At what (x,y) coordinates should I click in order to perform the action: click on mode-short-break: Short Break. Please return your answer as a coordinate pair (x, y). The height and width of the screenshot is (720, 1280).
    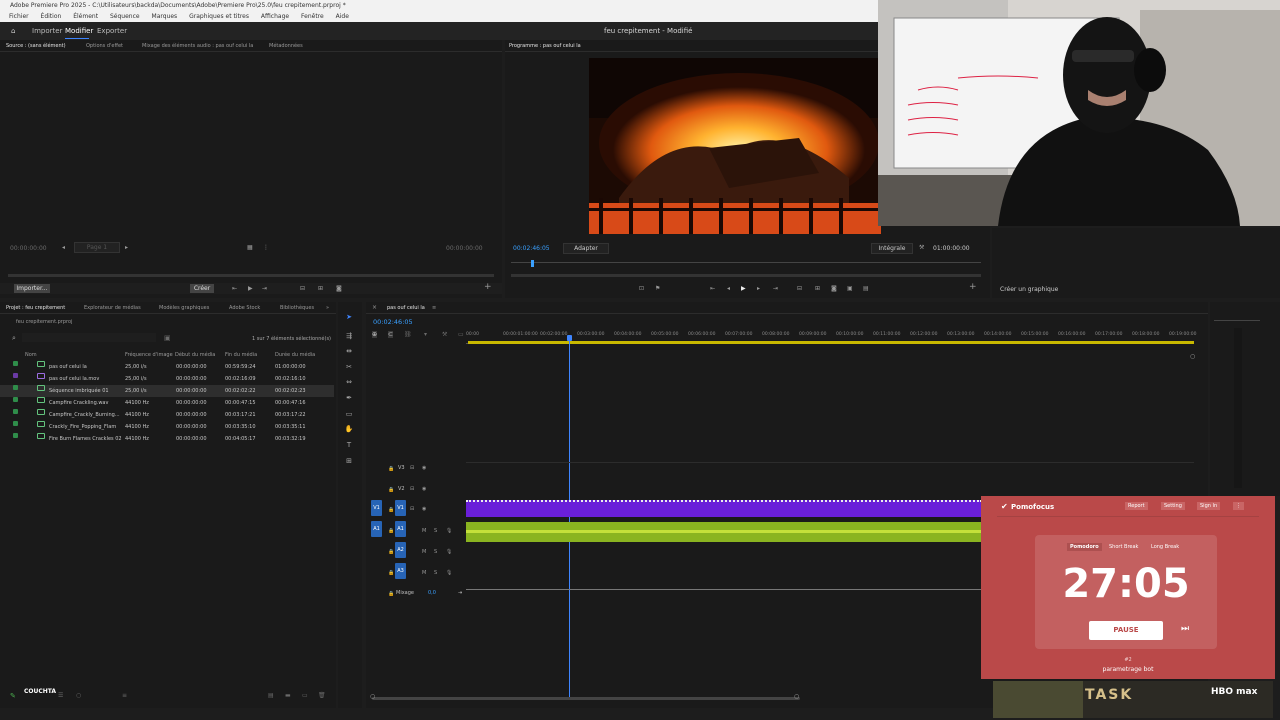
    Looking at the image, I should click on (1123, 547).